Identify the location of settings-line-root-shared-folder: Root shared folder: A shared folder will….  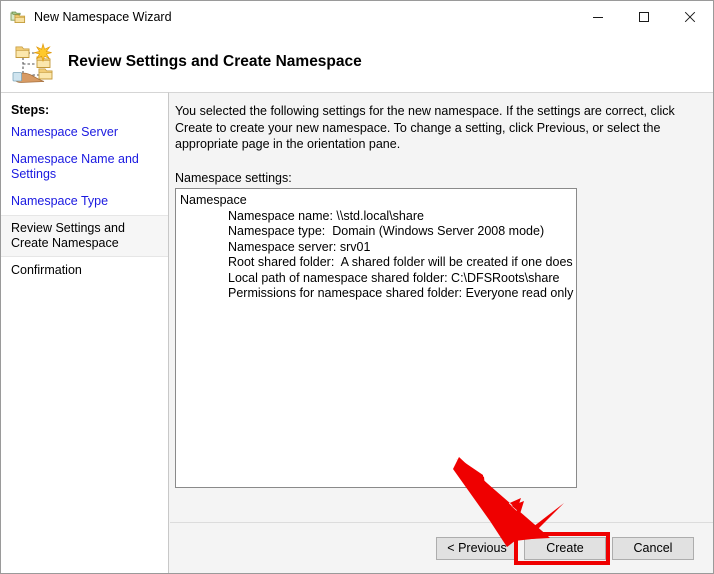
(400, 262).